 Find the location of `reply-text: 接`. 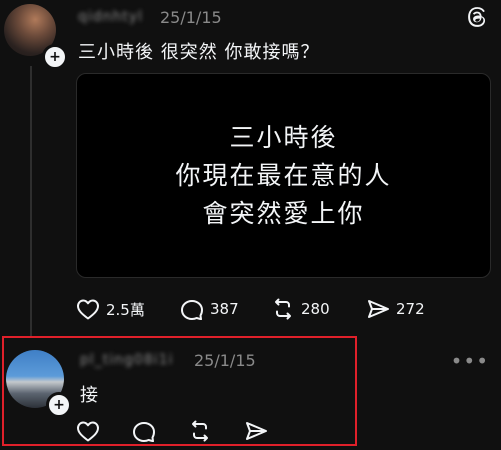

reply-text: 接 is located at coordinates (89, 395).